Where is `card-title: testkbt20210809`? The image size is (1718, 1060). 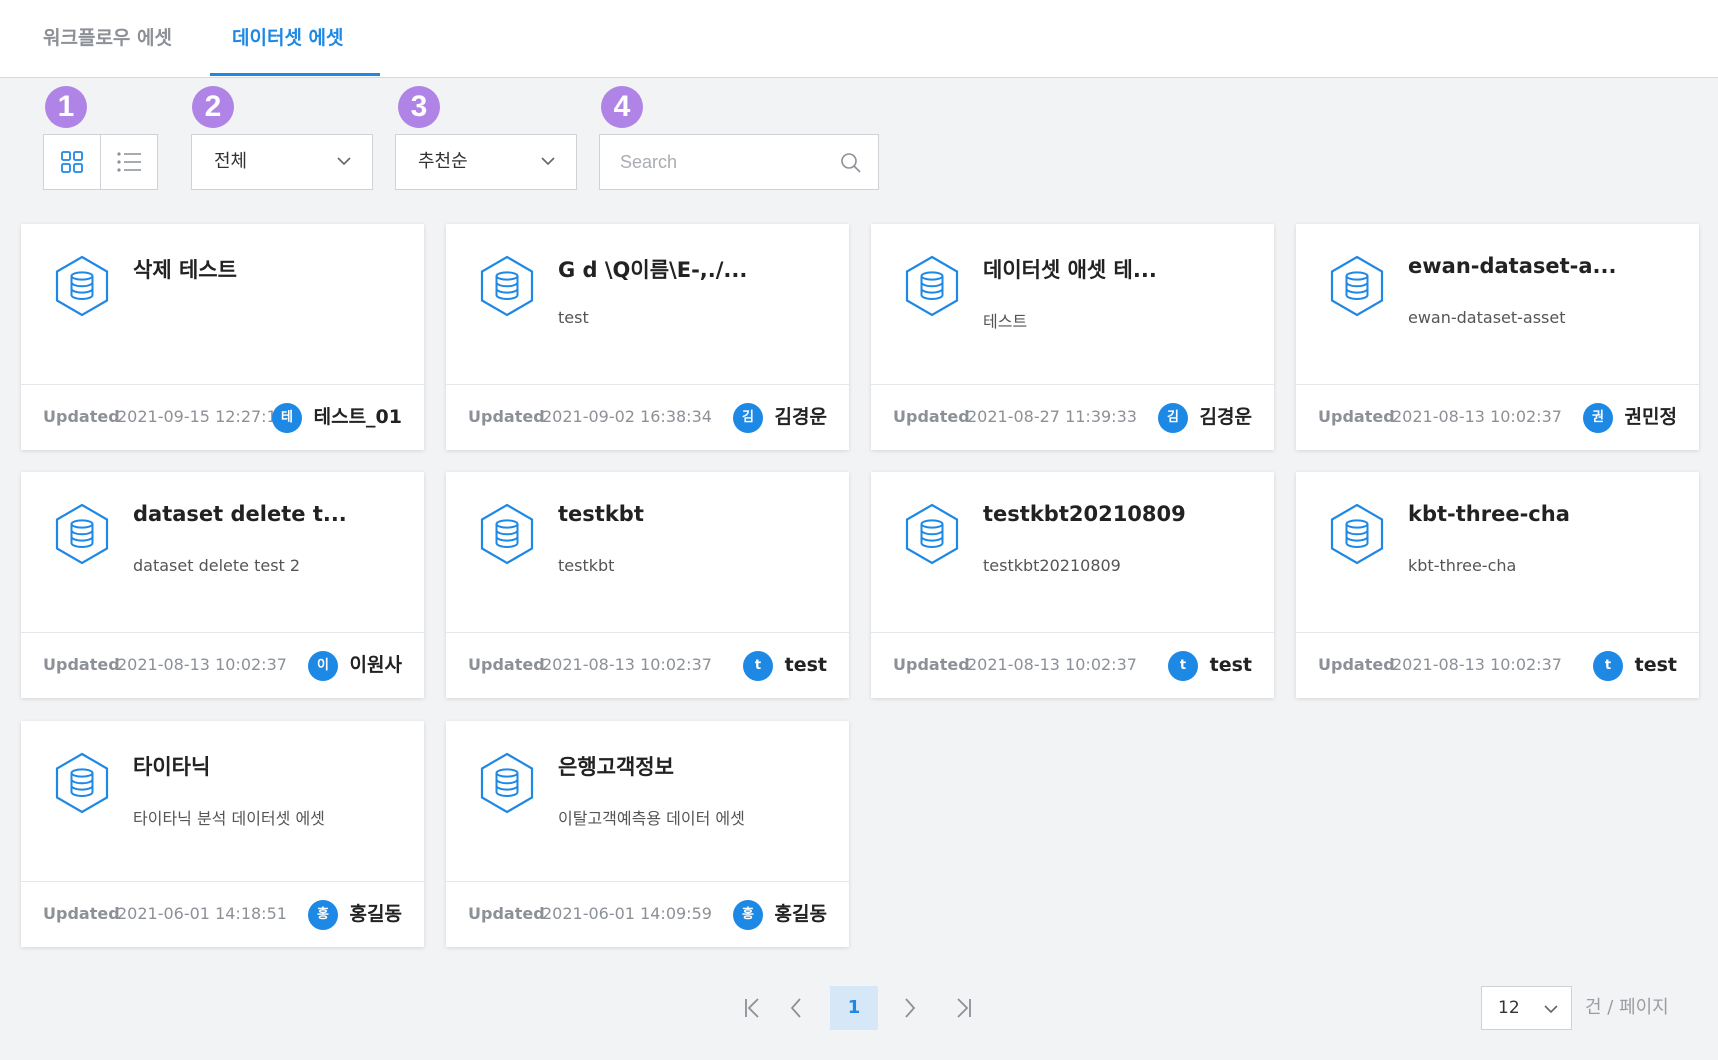 card-title: testkbt20210809 is located at coordinates (1084, 514).